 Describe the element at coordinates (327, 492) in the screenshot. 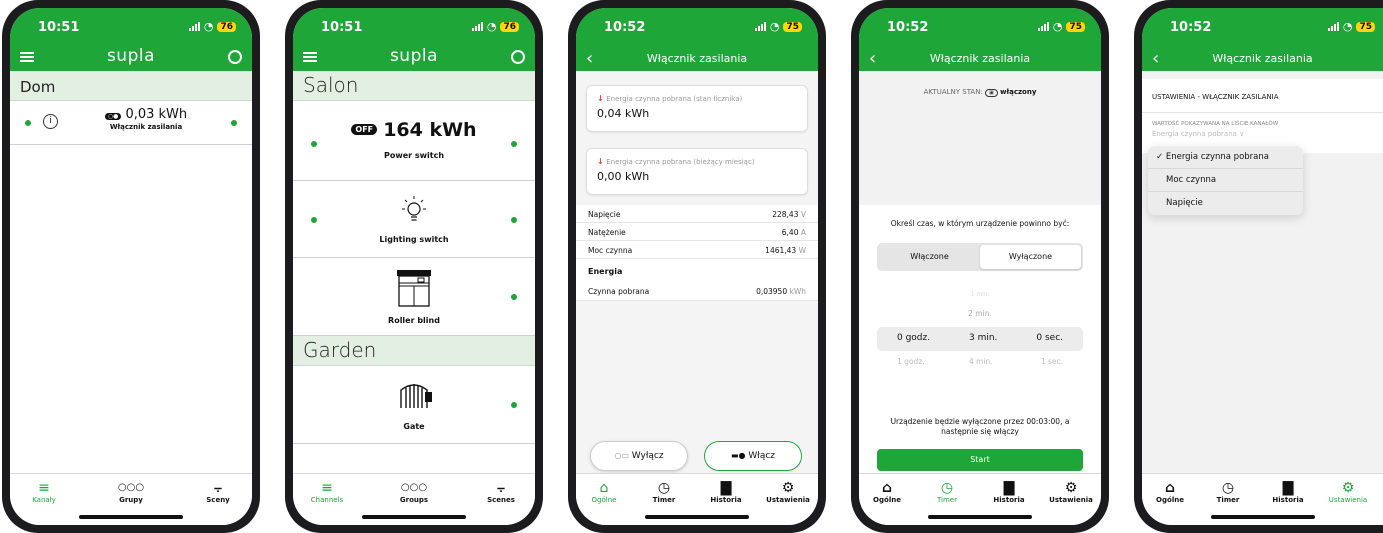

I see `nav-channels: ≡ Channels` at that location.